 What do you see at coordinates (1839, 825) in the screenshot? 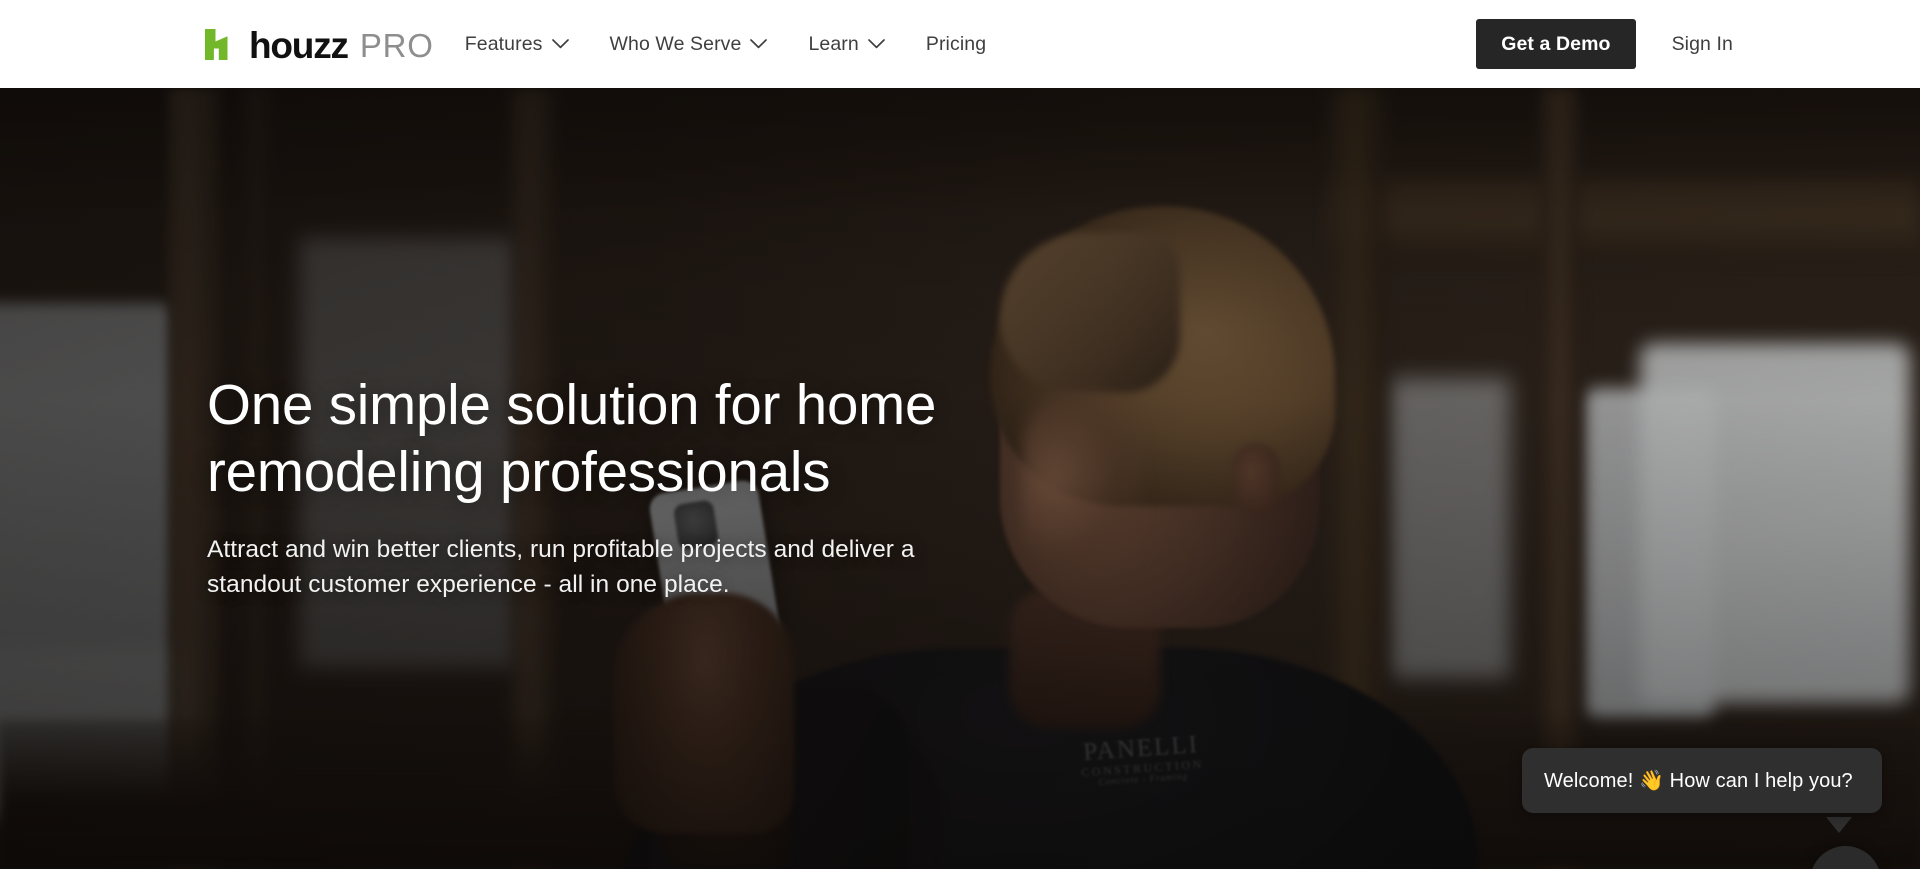
I see `chat-bubble-tail` at bounding box center [1839, 825].